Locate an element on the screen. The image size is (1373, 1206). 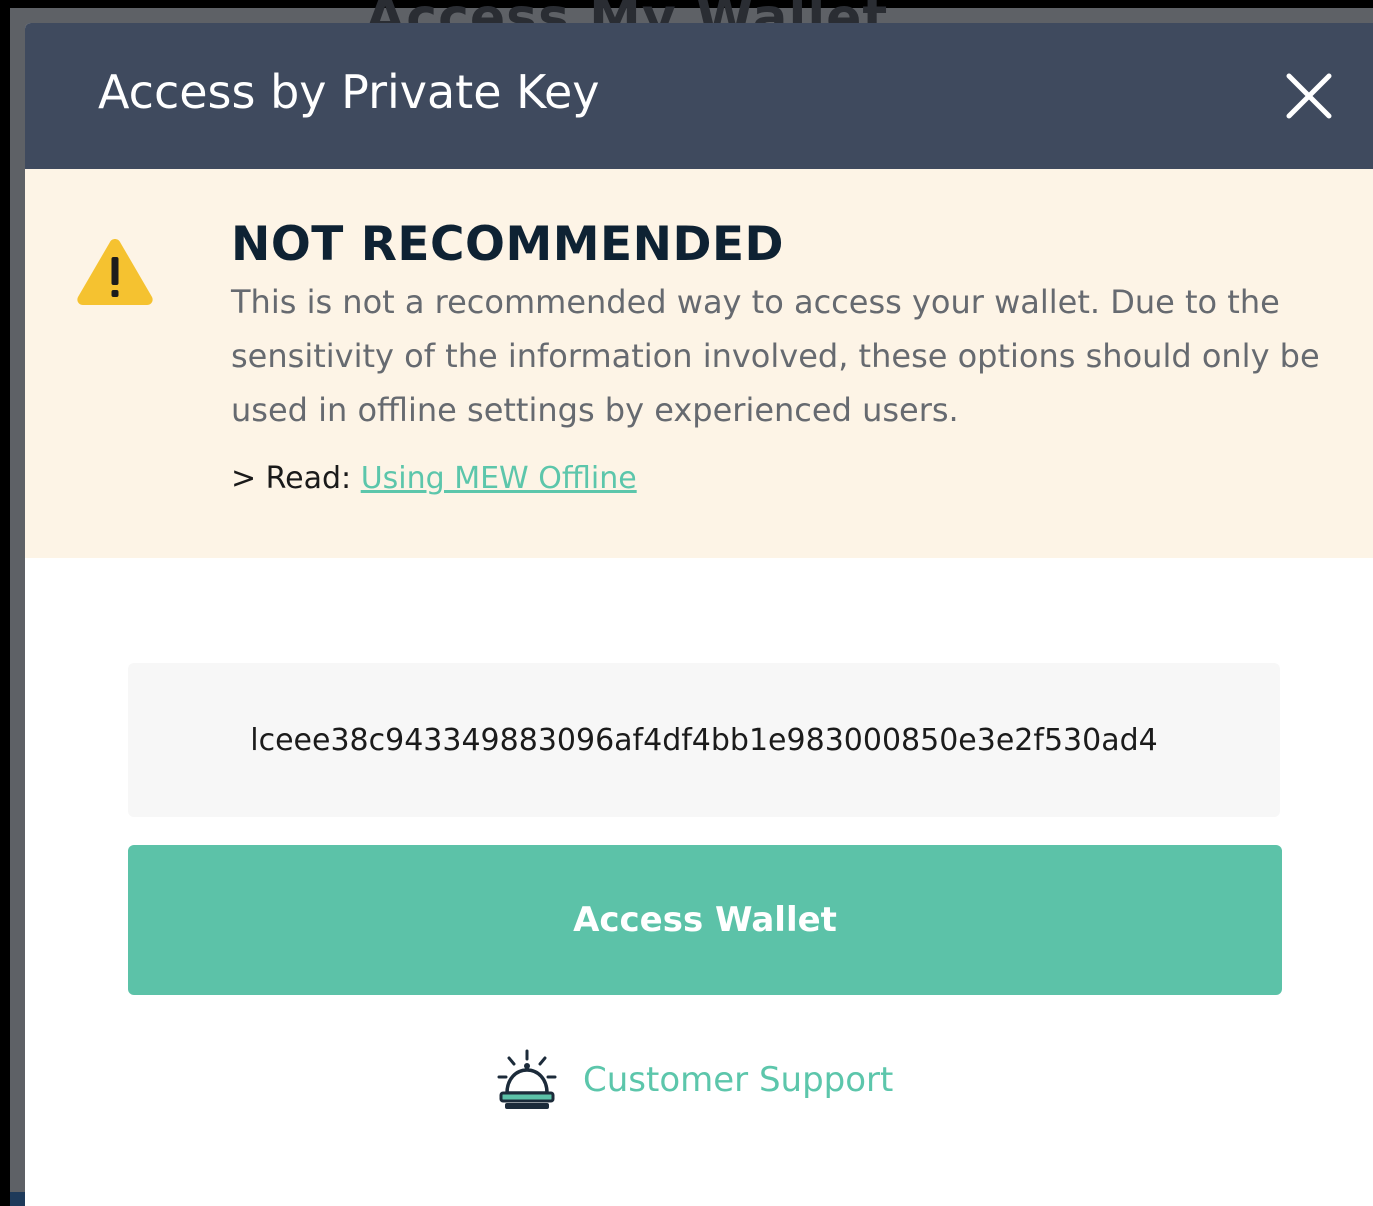
customer-support-label: Customer Support is located at coordinates (738, 1080).